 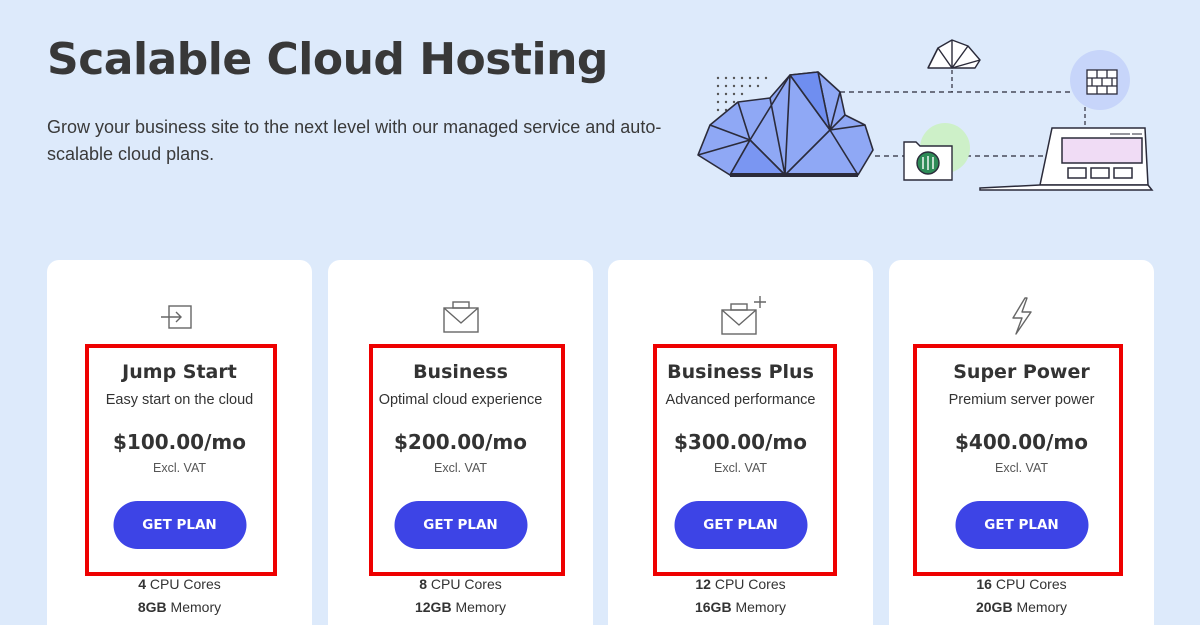 I want to click on spec-memory: 8GB Memory, so click(x=179, y=607).